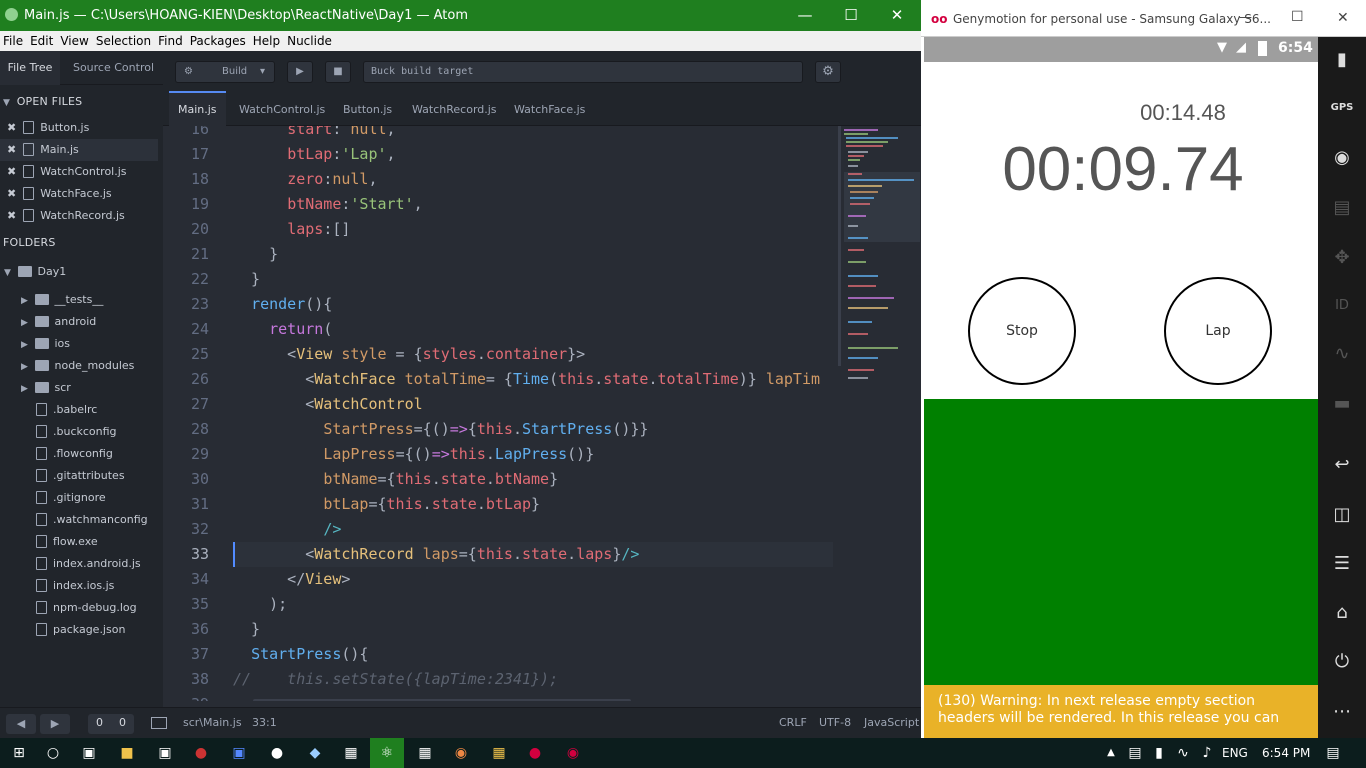 The image size is (1366, 768). I want to click on stop-button: Stop, so click(1022, 331).